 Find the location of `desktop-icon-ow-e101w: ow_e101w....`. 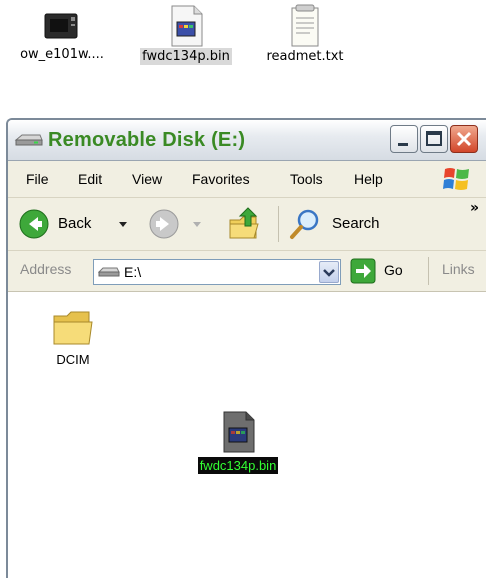

desktop-icon-ow-e101w: ow_e101w.... is located at coordinates (62, 34).